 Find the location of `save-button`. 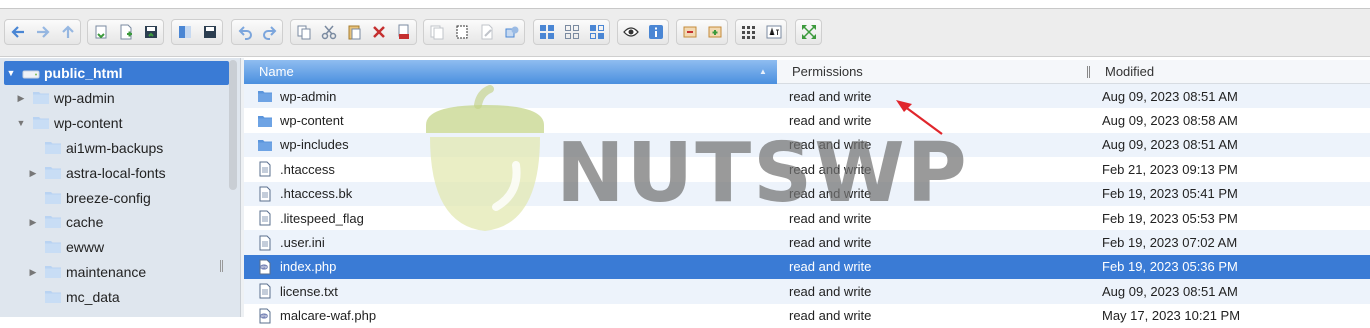

save-button is located at coordinates (150, 32).